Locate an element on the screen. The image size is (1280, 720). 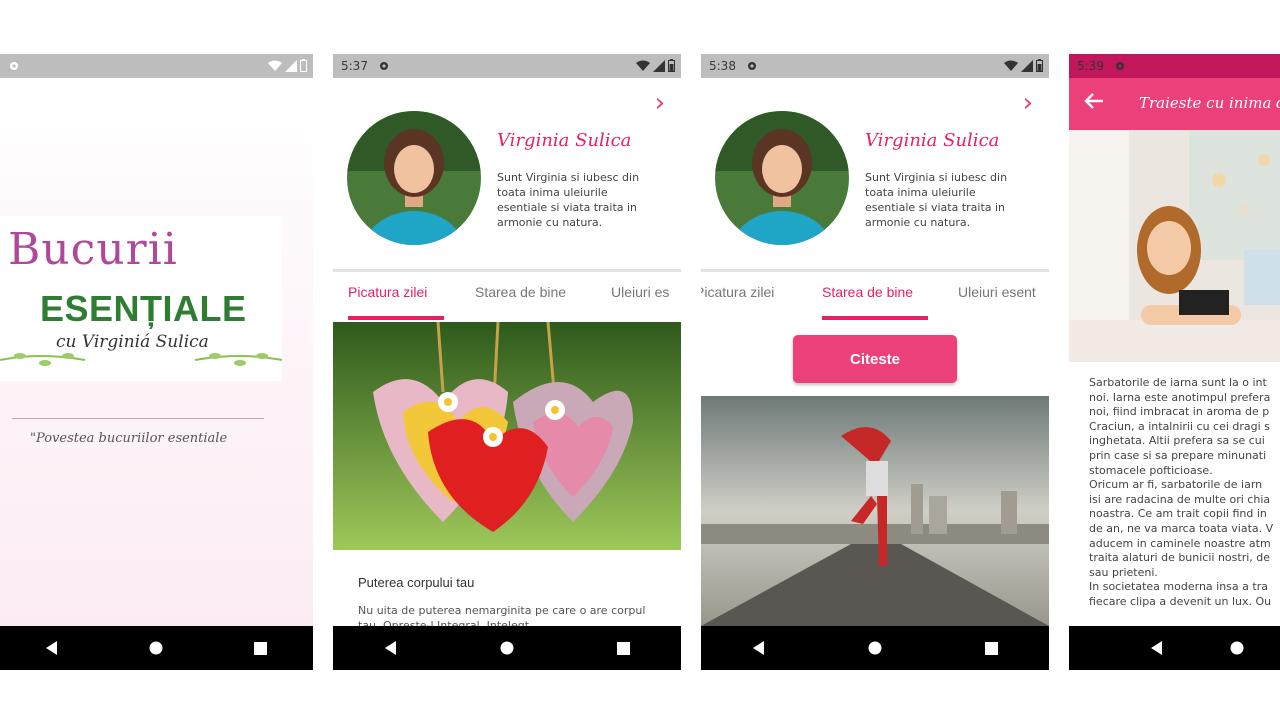
status-time: 5:37 is located at coordinates (354, 66).